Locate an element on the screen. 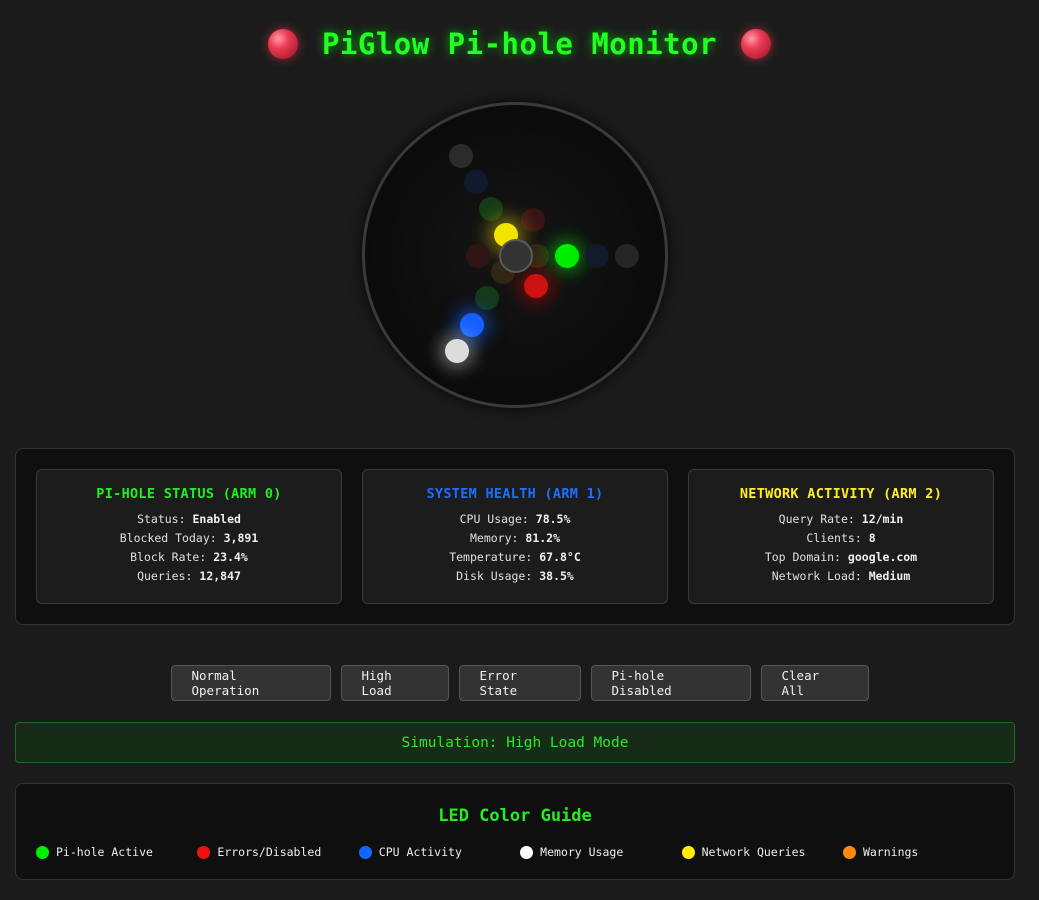  led-white is located at coordinates (457, 351).